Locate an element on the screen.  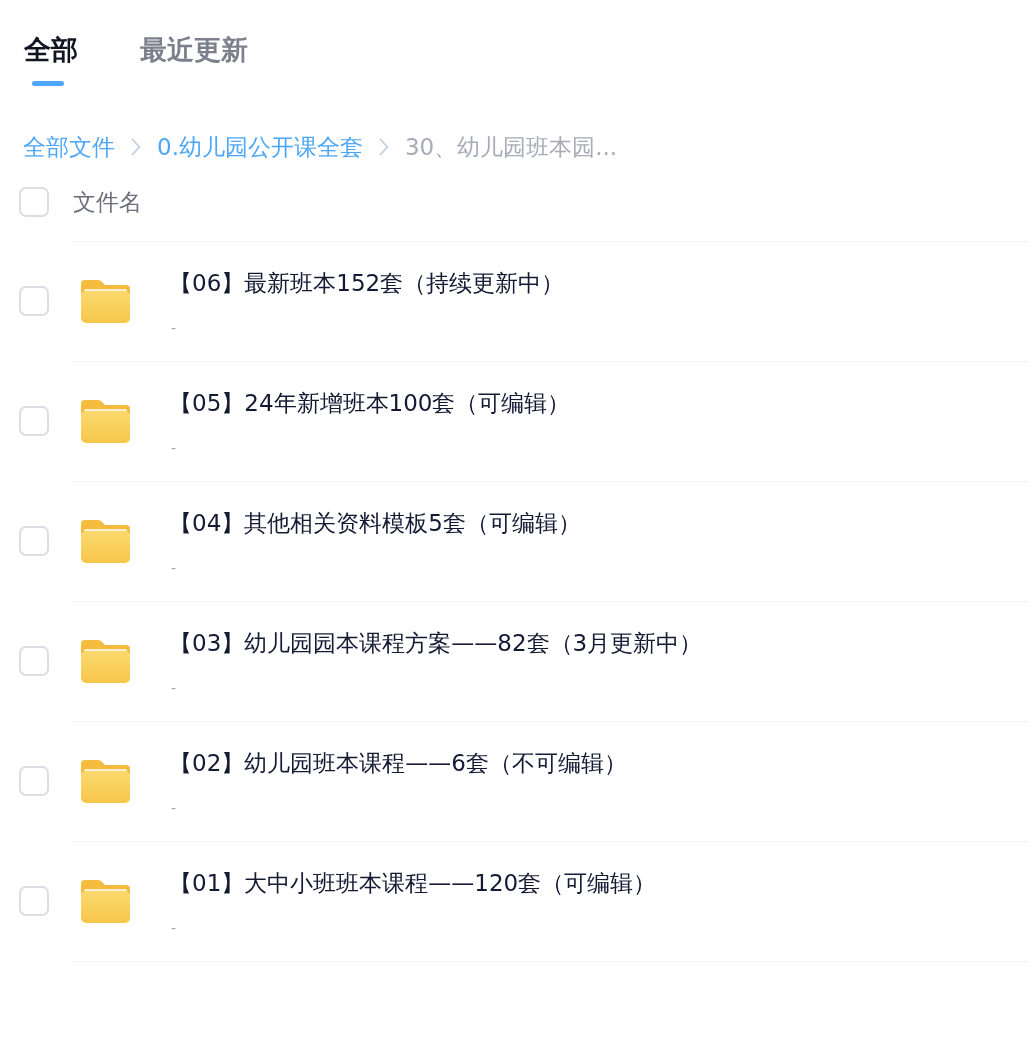
folder-name: 【01】大中小班班本课程——120套（可编辑） is located at coordinates (413, 883).